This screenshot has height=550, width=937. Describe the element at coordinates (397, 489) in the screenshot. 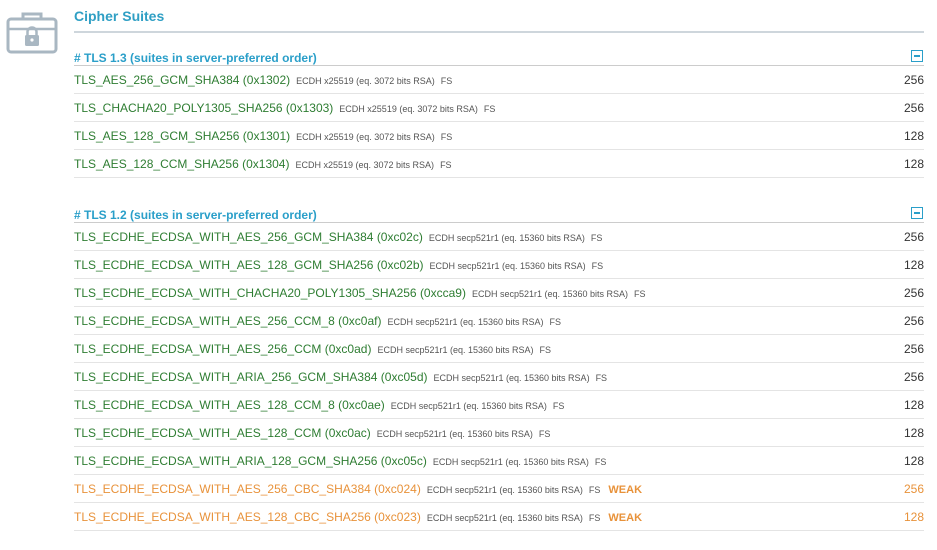

I see `suite-code: (0xc024)` at that location.